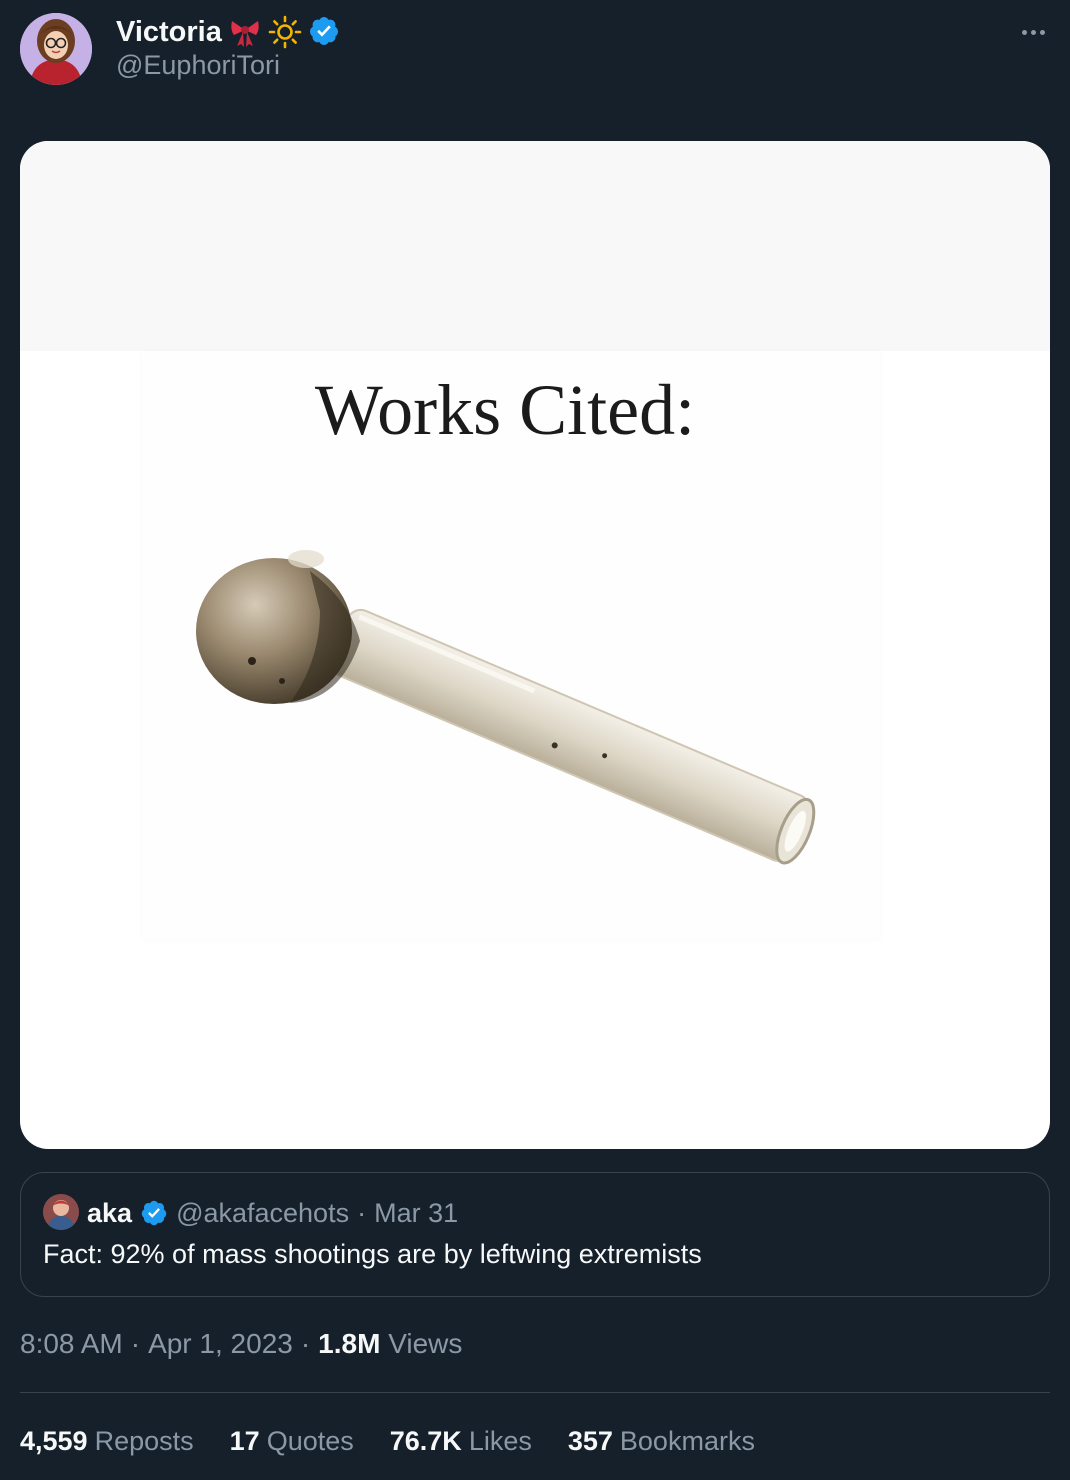 The image size is (1070, 1480). I want to click on avatar-illustration, so click(56, 49).